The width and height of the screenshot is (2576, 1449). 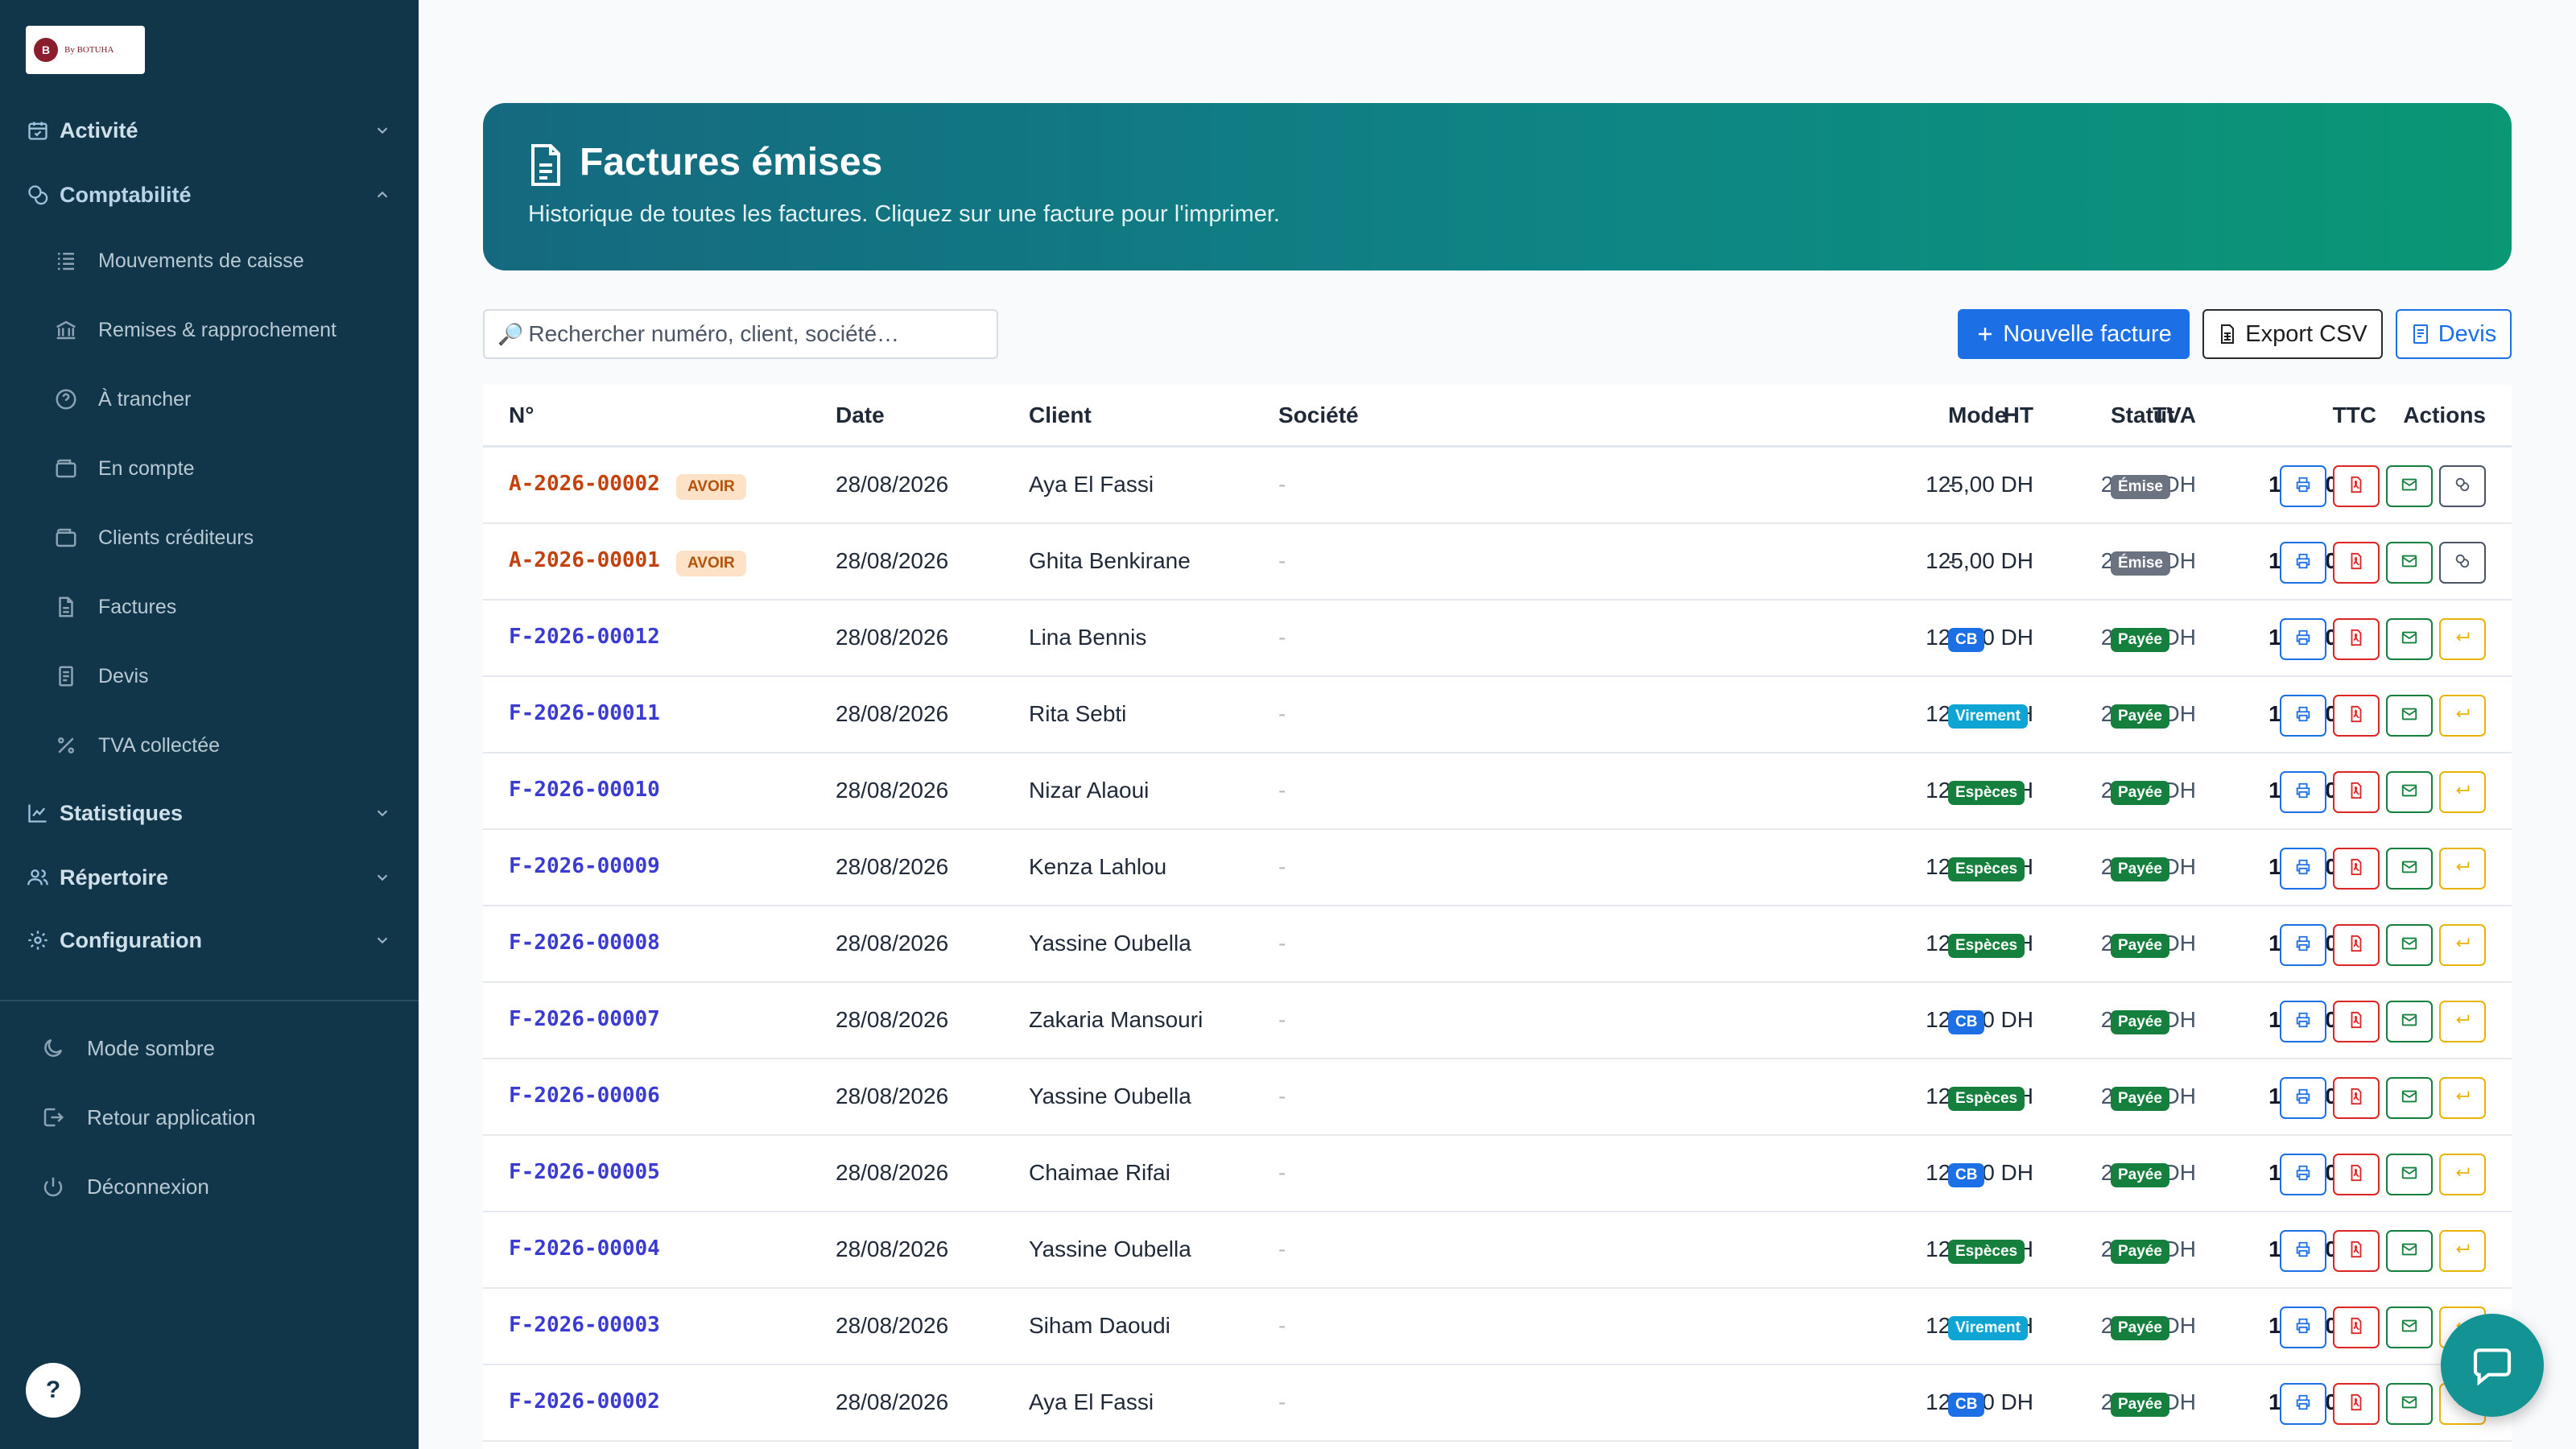 I want to click on col-statut: Statut, so click(x=2142, y=415).